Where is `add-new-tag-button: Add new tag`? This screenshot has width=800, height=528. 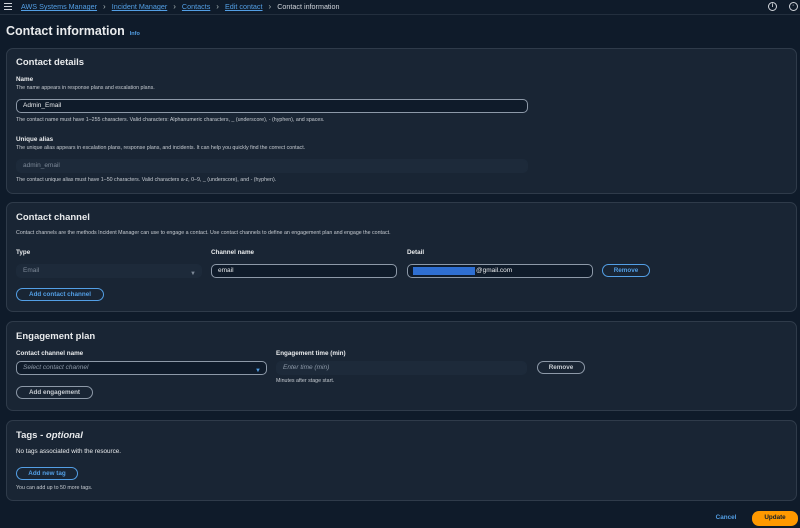 add-new-tag-button: Add new tag is located at coordinates (47, 473).